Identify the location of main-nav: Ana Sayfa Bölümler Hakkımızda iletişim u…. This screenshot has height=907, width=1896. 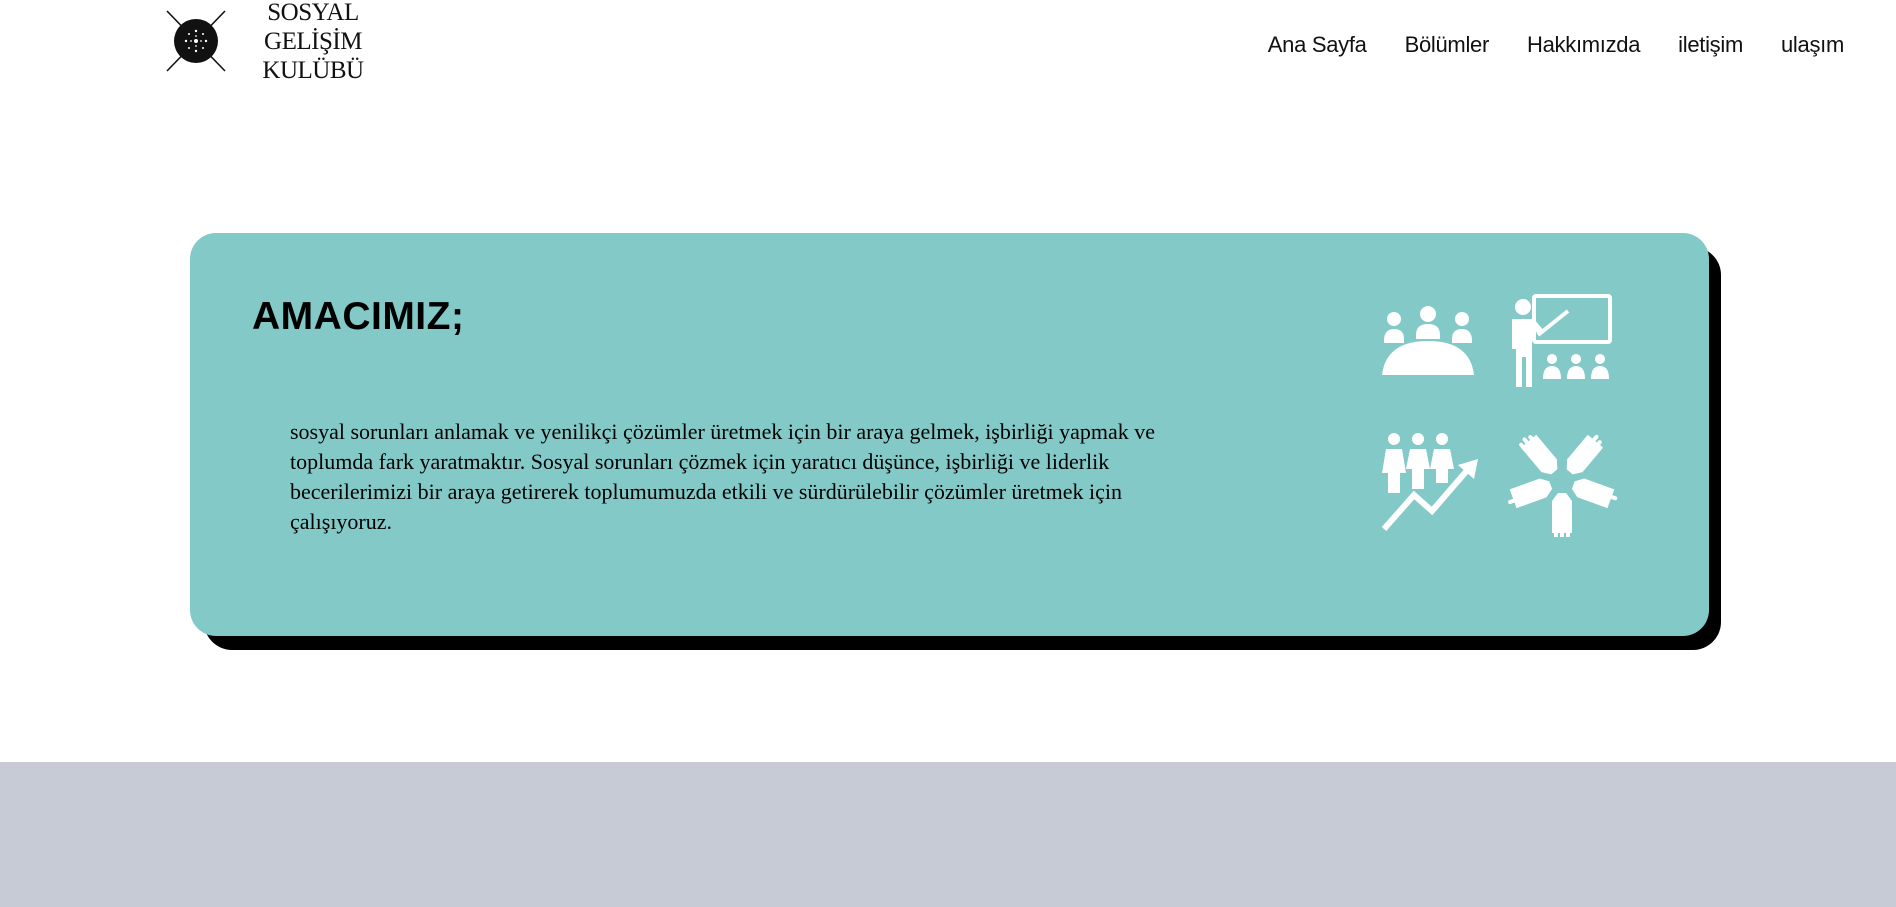
(1537, 45).